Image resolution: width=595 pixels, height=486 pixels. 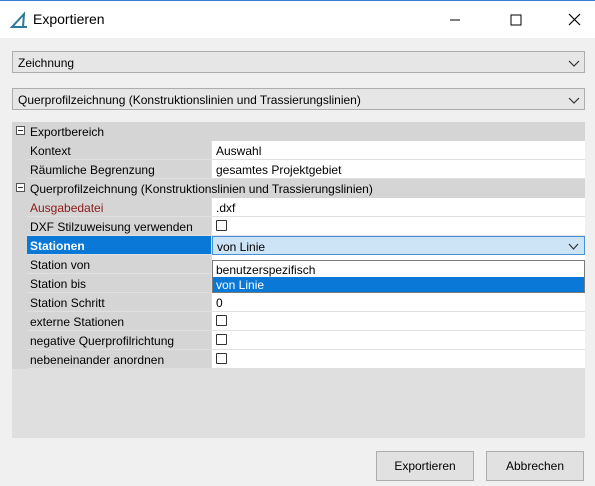 I want to click on export-type-select: Zeichnung, so click(x=298, y=62).